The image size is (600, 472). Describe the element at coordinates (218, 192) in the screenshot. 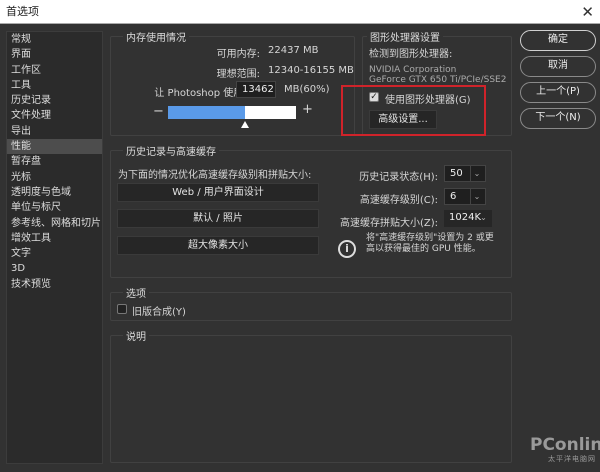

I see `preset-web-button: Web / 用户界面设计` at that location.